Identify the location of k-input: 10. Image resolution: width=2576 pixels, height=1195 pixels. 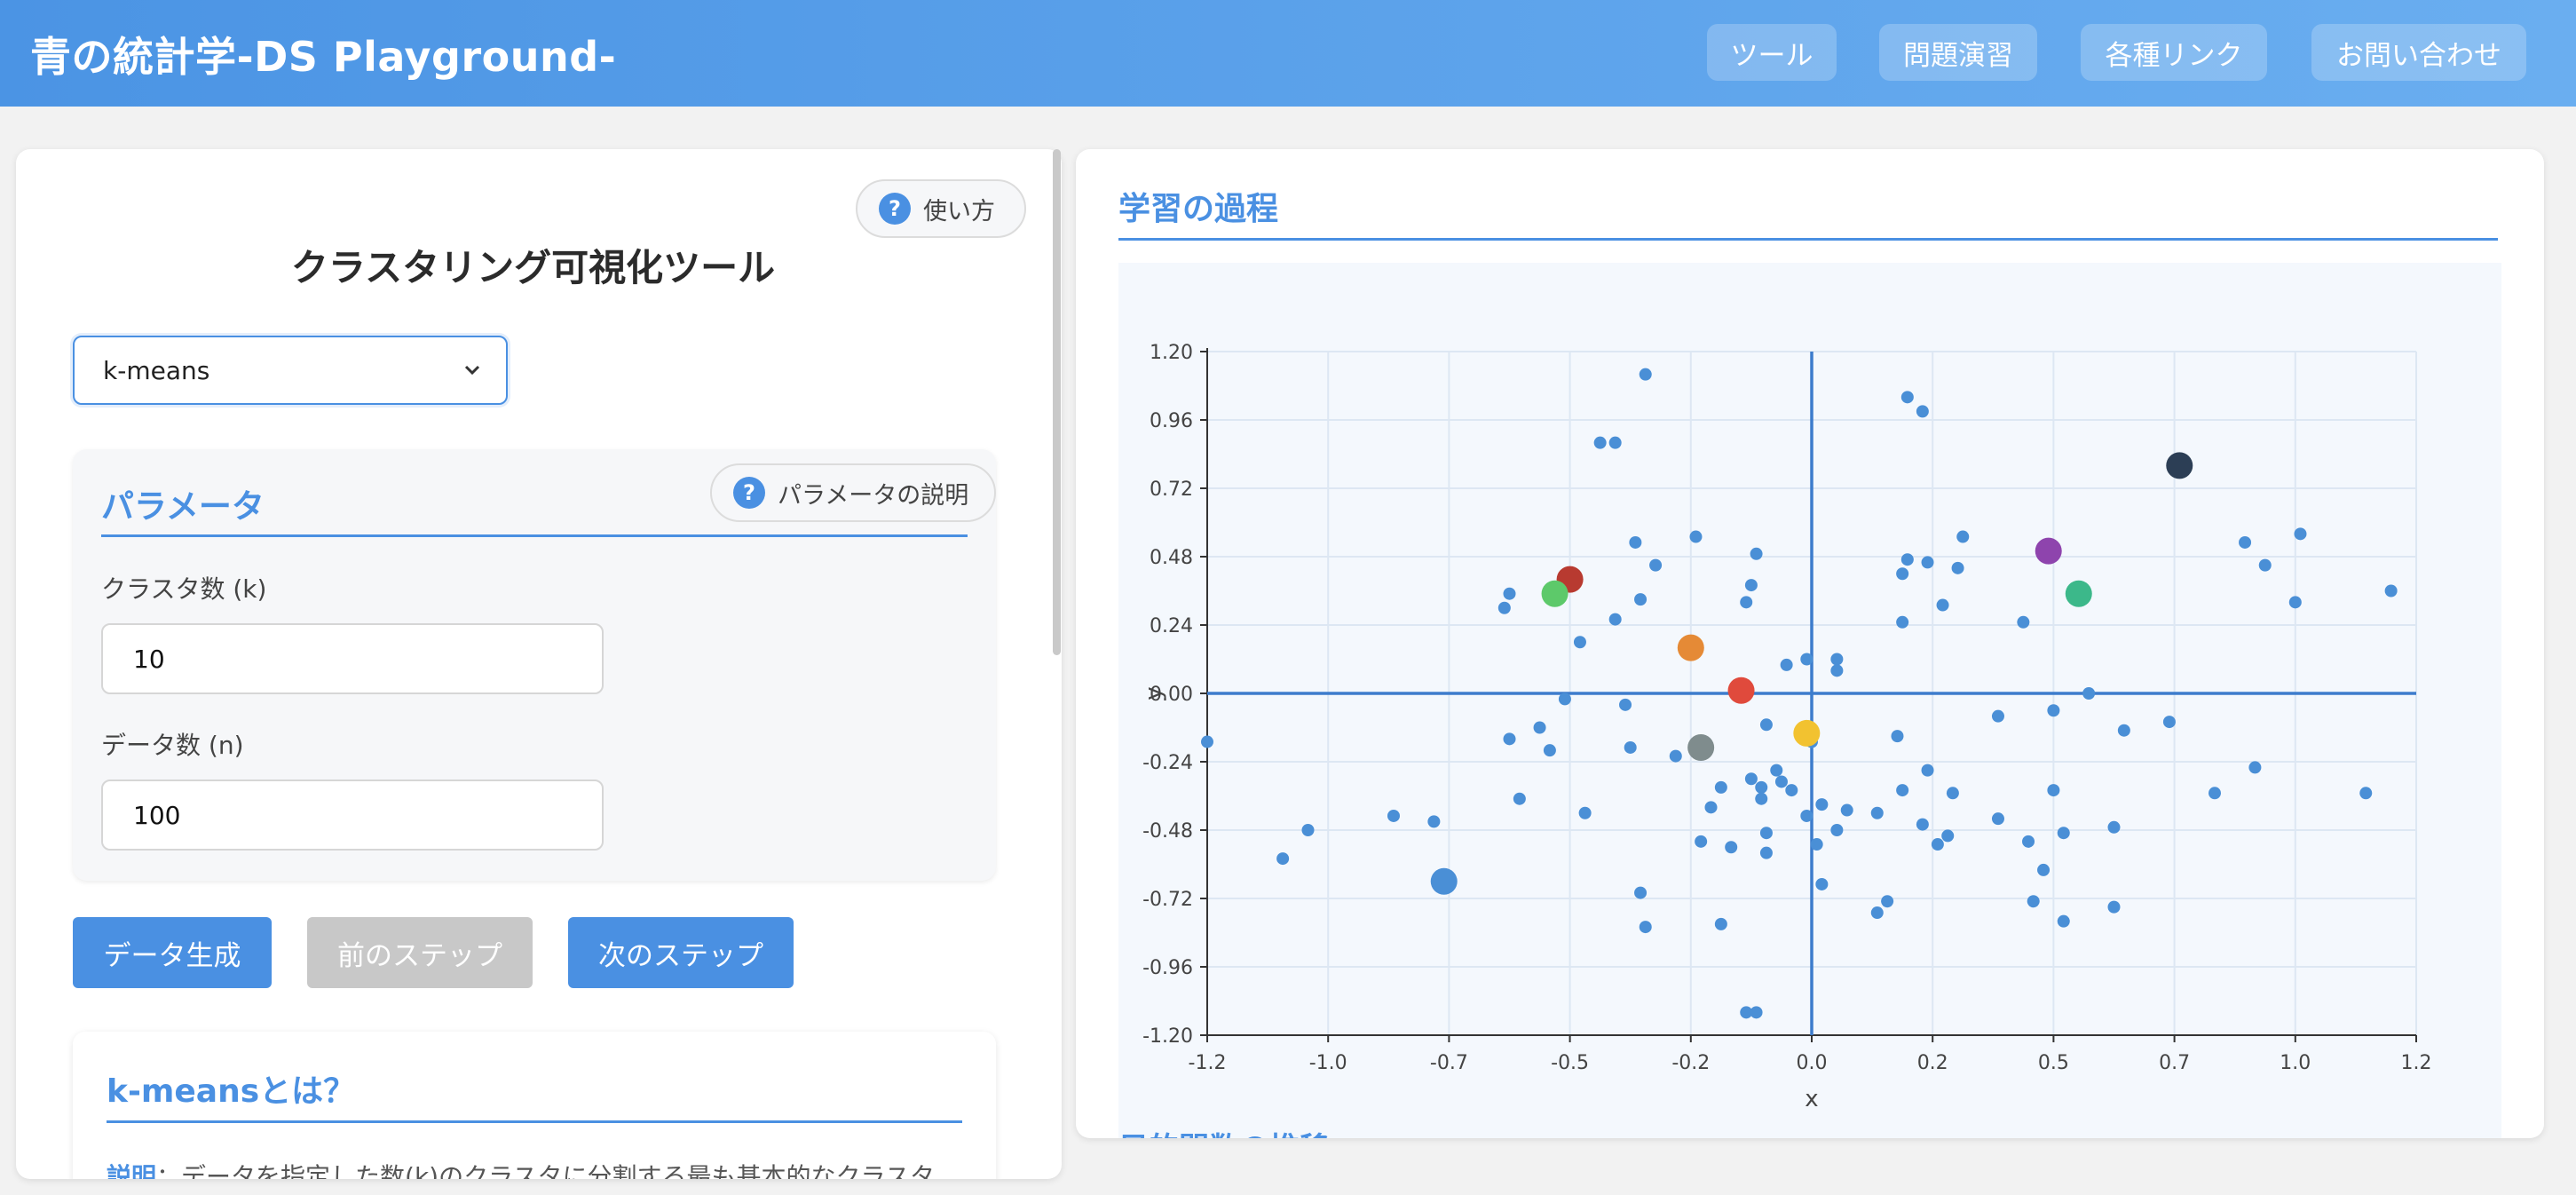
(352, 658).